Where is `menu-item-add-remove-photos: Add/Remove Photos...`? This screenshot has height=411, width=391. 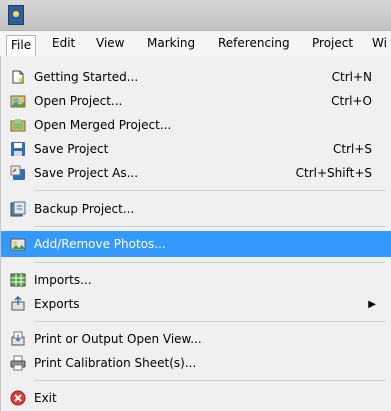
menu-item-add-remove-photos: Add/Remove Photos... is located at coordinates (196, 244).